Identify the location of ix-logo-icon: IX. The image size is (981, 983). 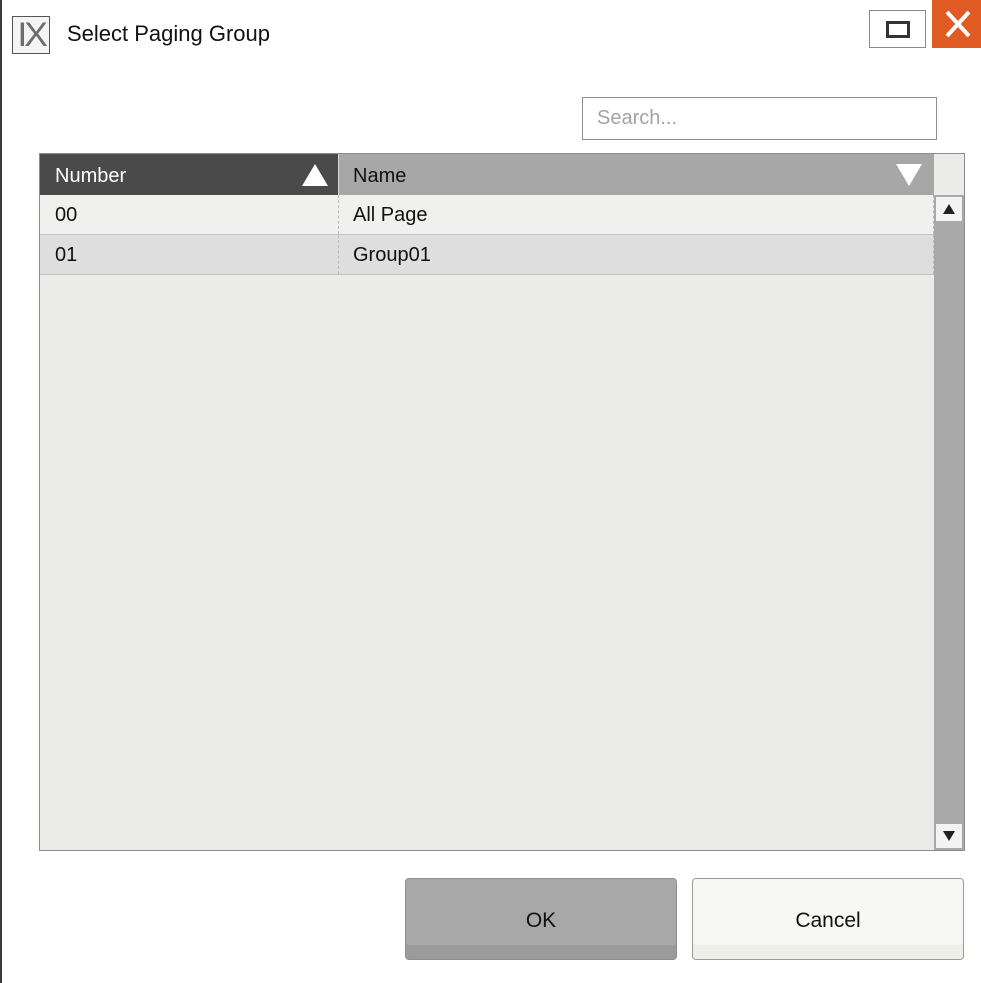
(31, 35).